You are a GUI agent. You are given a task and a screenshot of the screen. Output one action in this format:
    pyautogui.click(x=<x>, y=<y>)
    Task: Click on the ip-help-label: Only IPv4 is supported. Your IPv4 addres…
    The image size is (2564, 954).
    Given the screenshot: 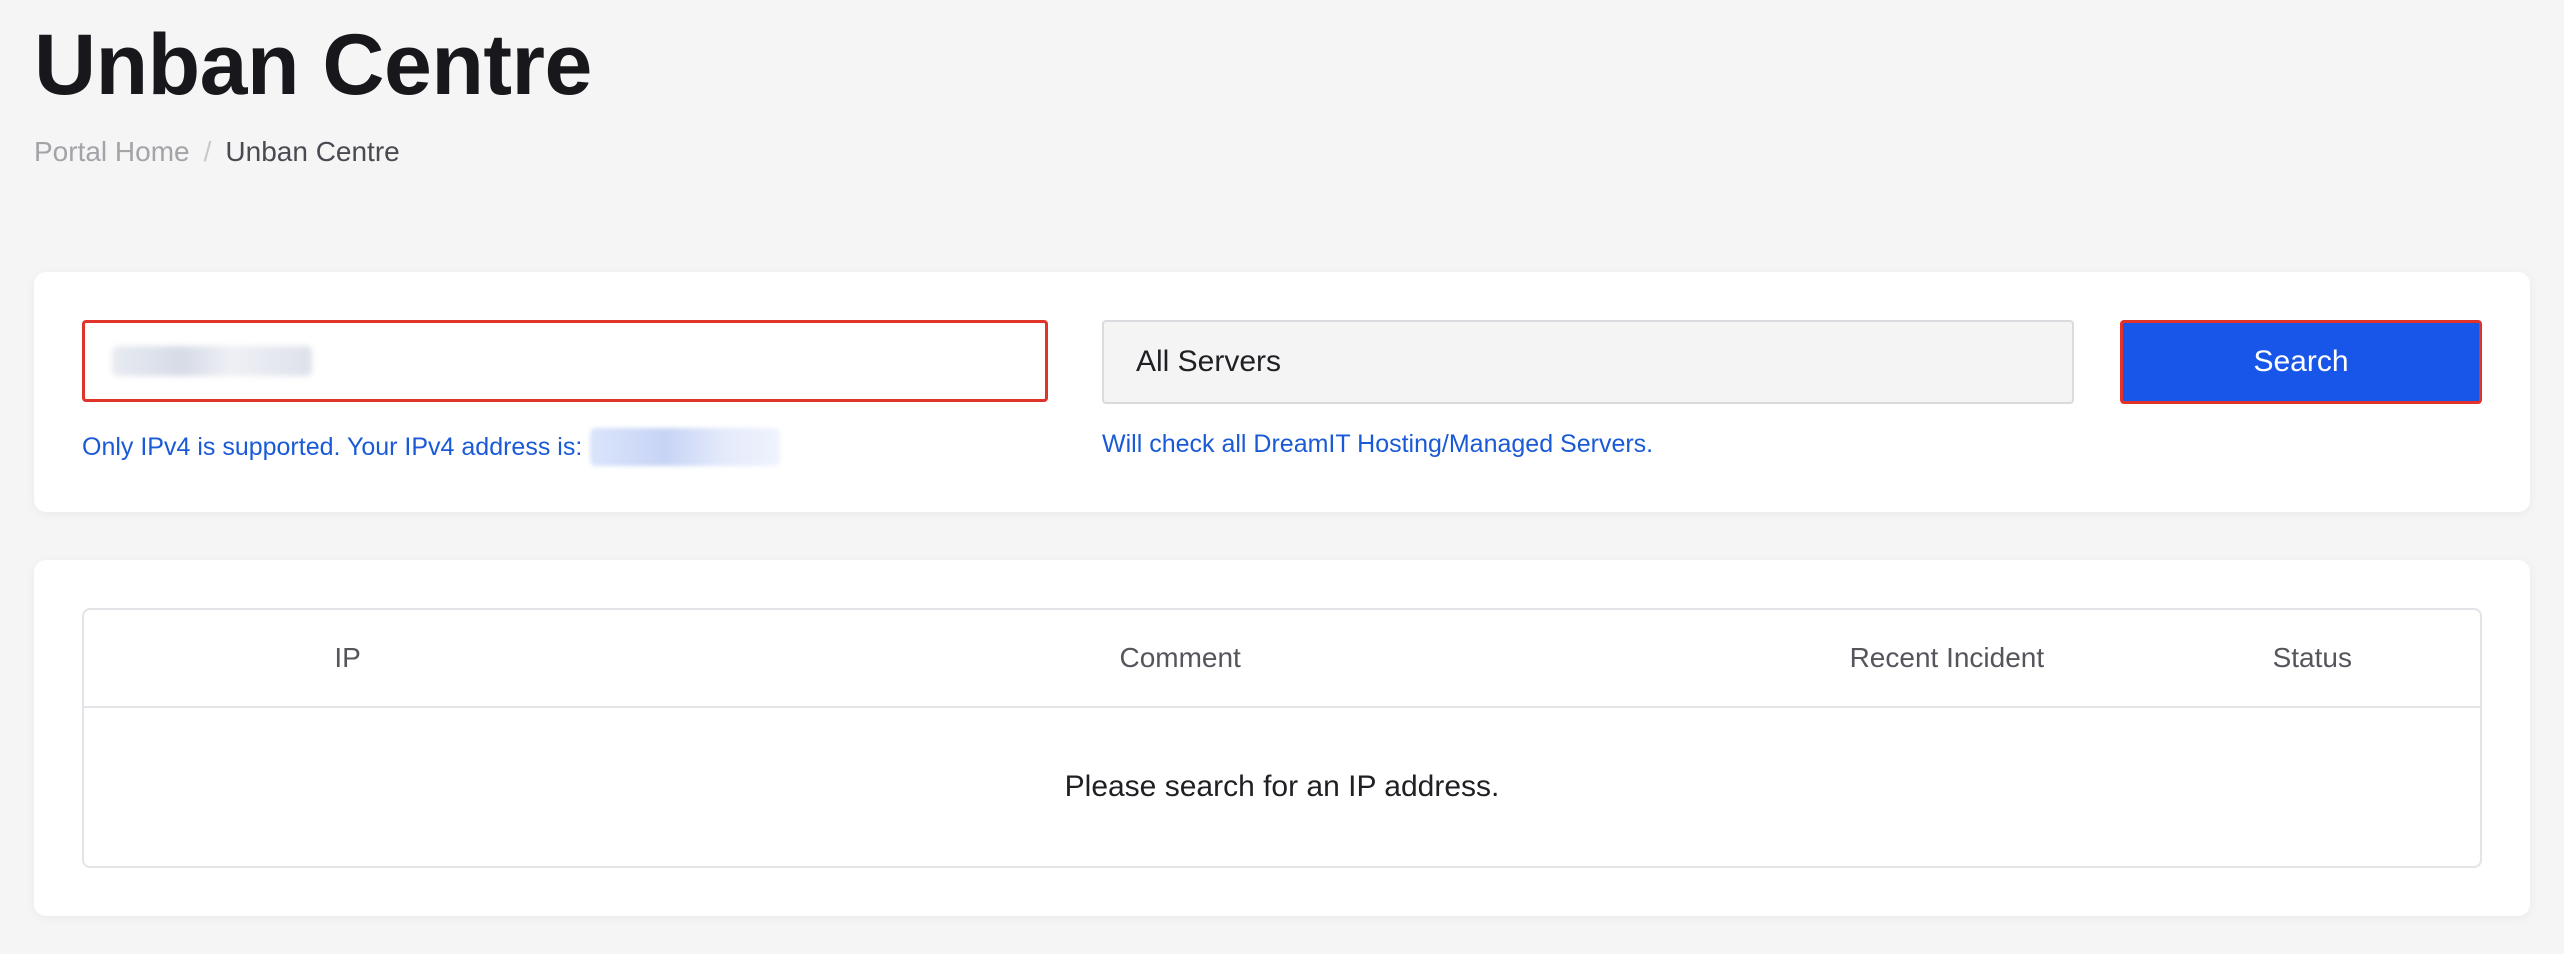 What is the action you would take?
    pyautogui.click(x=332, y=447)
    